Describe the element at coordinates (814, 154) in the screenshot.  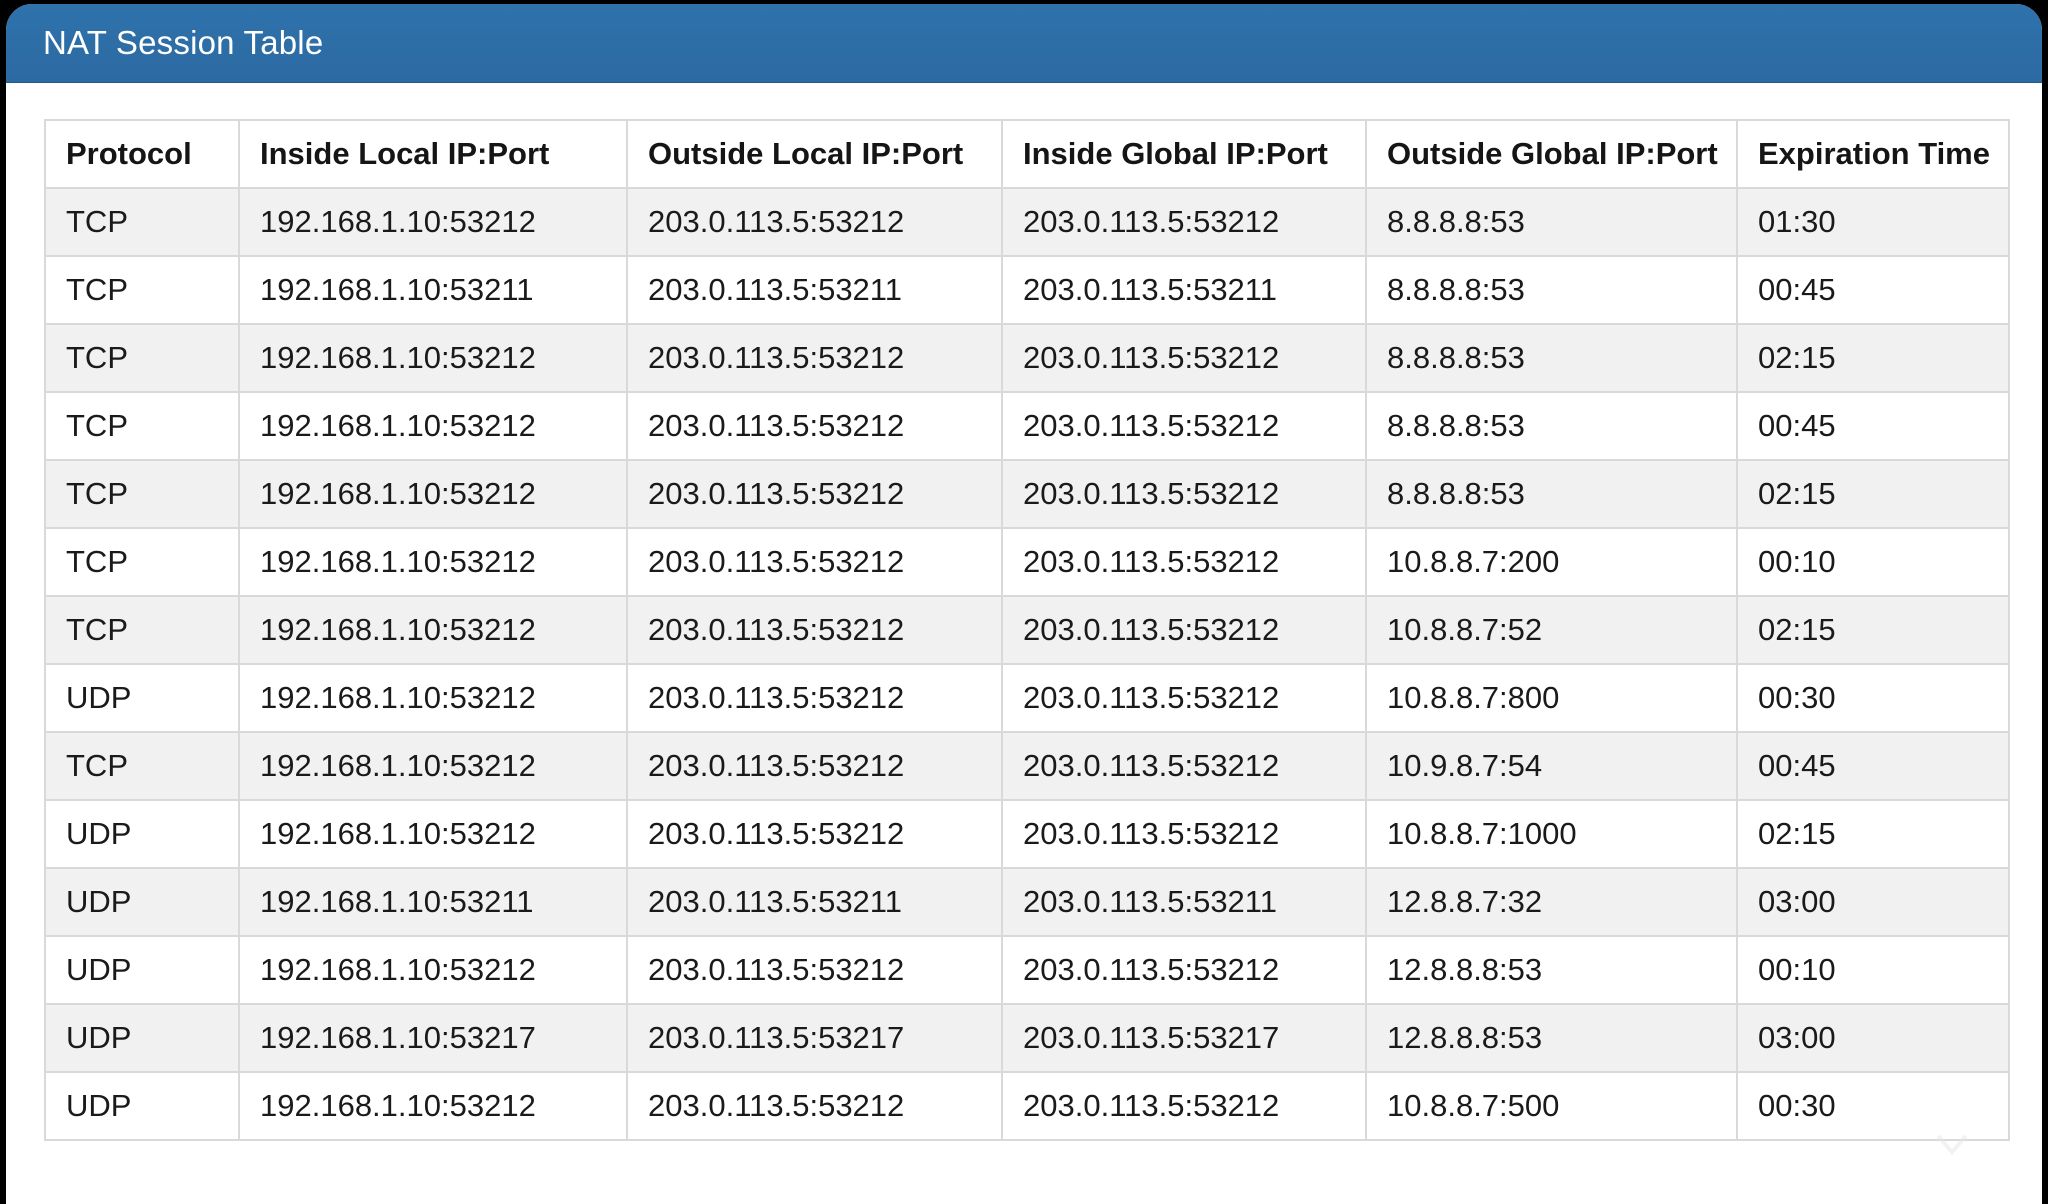
I see `column-header-outside-local: Outside Local IP:Port` at that location.